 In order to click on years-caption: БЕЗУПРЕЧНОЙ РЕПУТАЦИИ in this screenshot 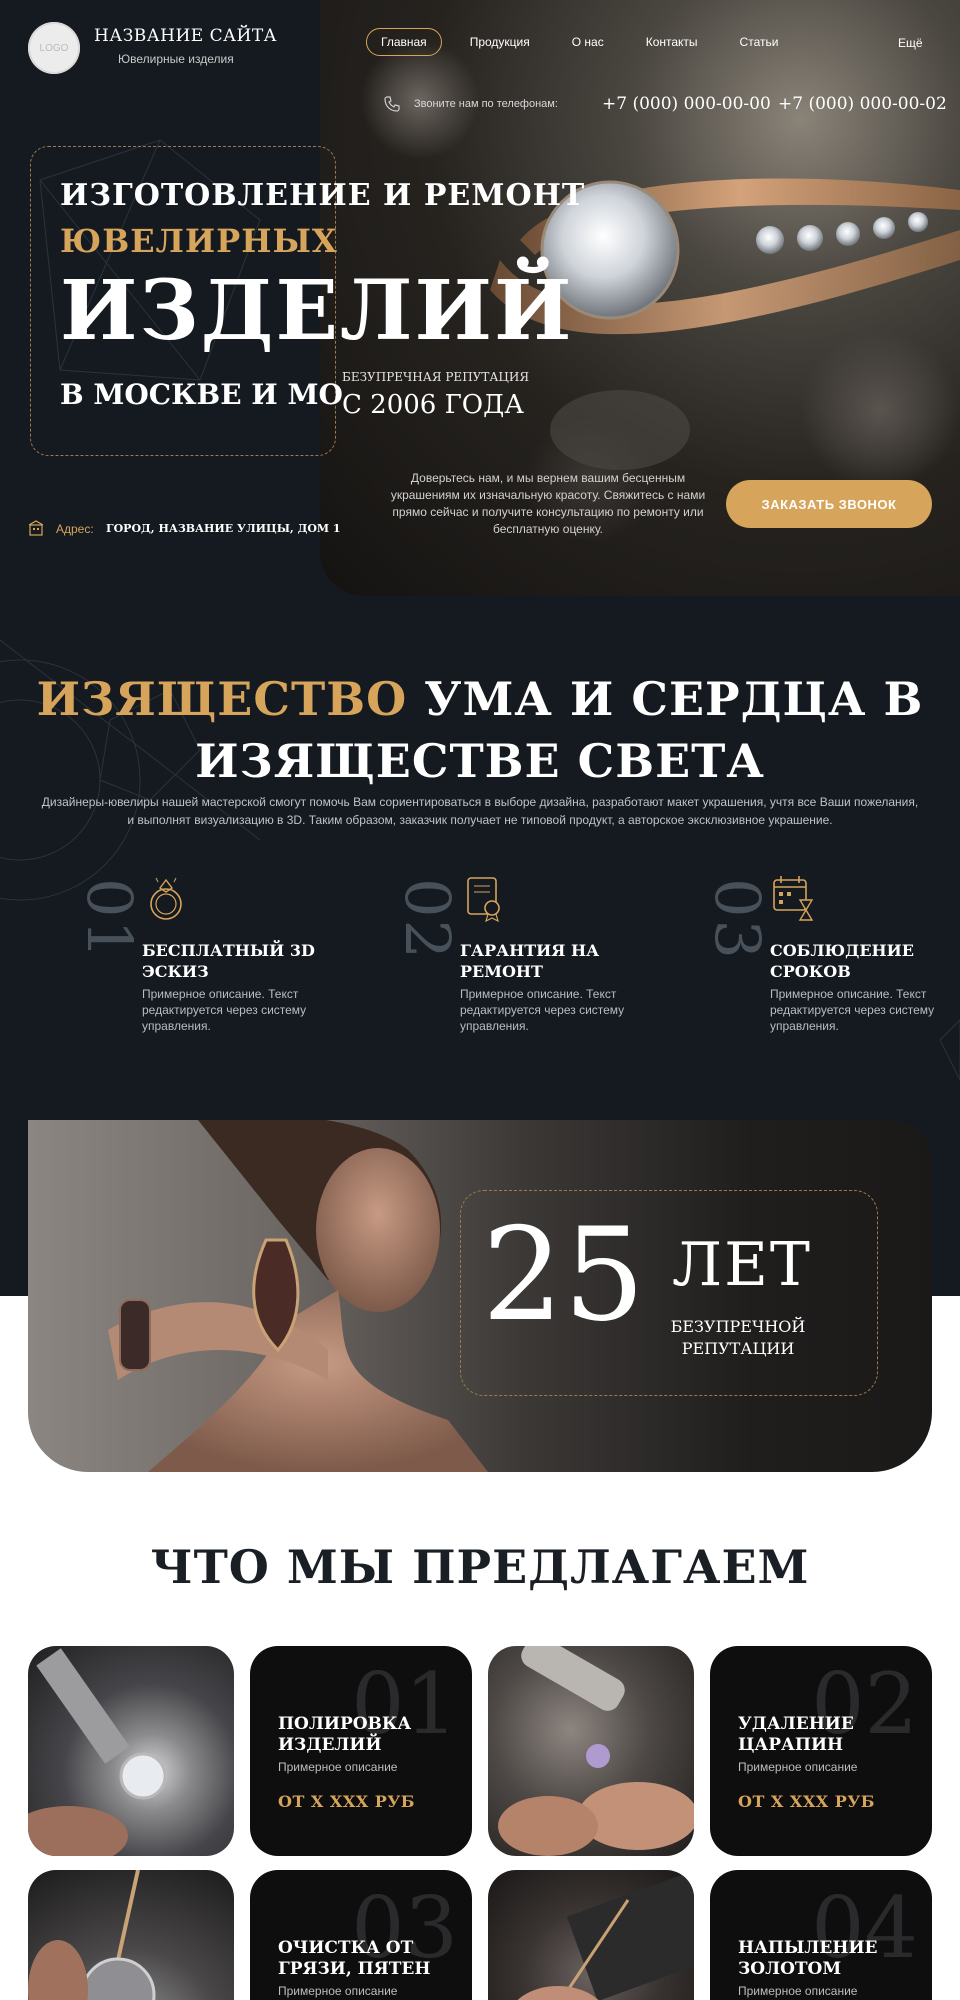, I will do `click(738, 1337)`.